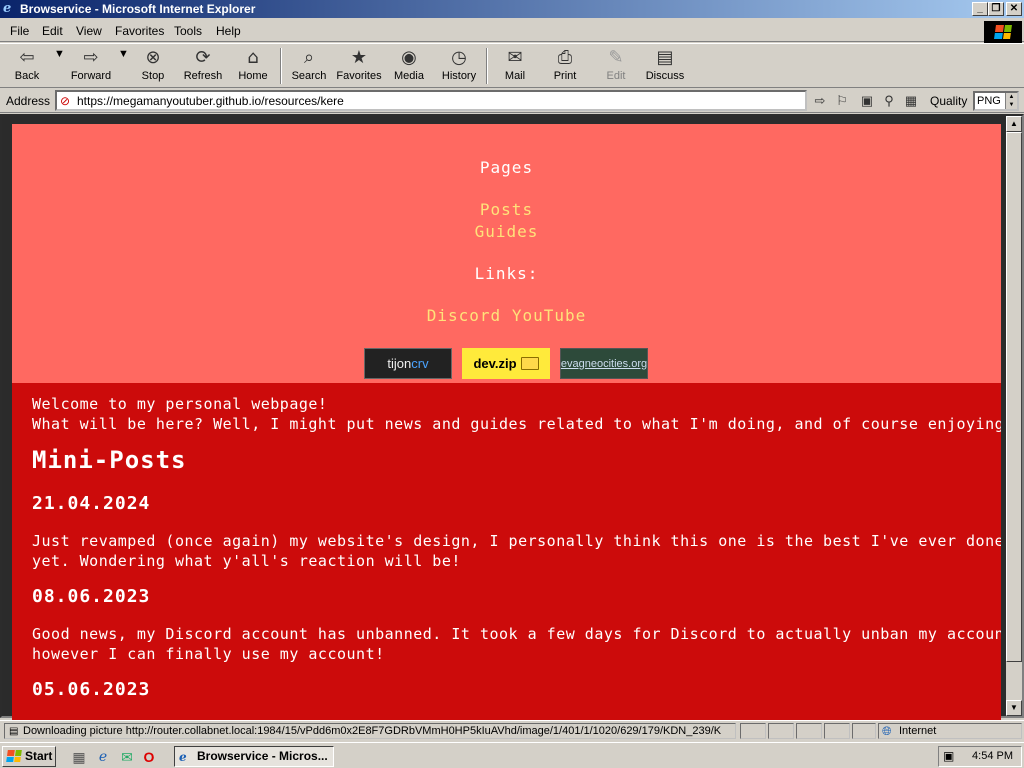 This screenshot has height=768, width=1024. What do you see at coordinates (459, 67) in the screenshot?
I see `history-button: ◷ History` at bounding box center [459, 67].